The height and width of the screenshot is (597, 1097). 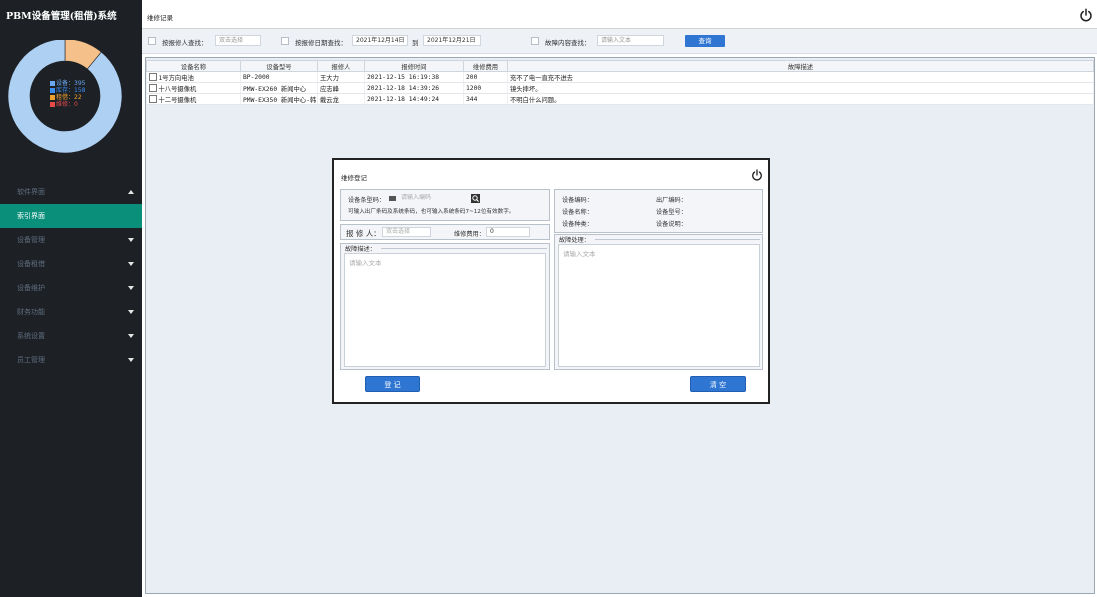 What do you see at coordinates (403, 77) in the screenshot?
I see `table-cell-text: 2021-12-15 16:19:38` at bounding box center [403, 77].